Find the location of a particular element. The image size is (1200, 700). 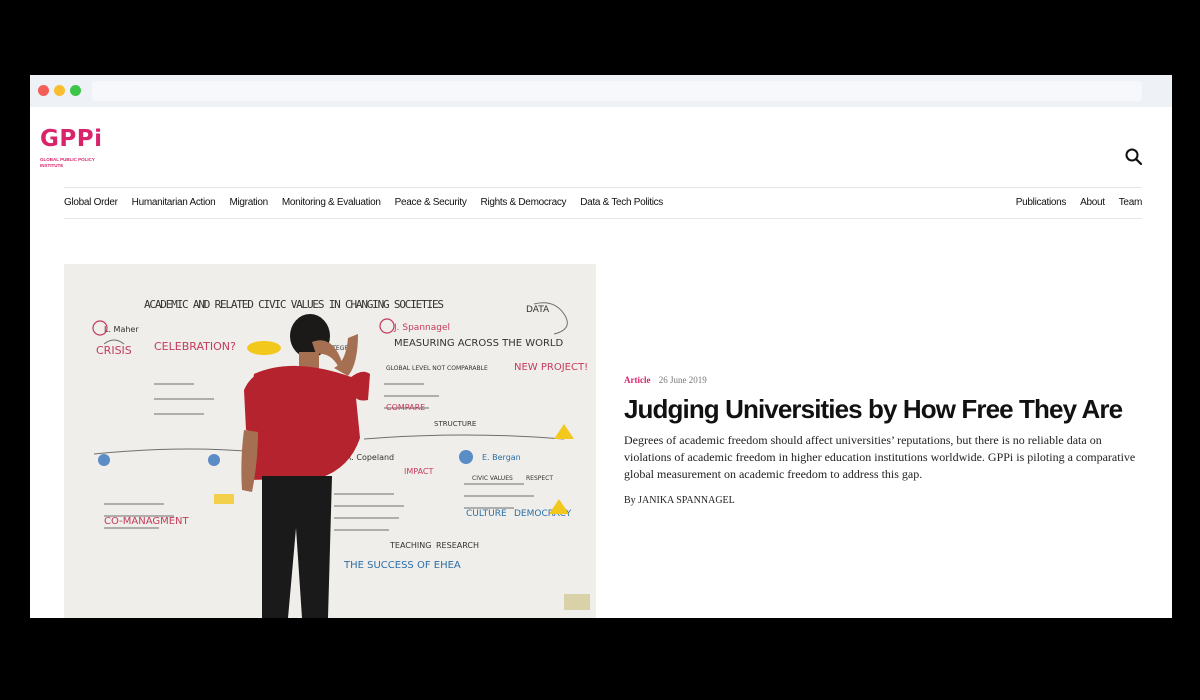

note-culture: CULTURE is located at coordinates (486, 514).